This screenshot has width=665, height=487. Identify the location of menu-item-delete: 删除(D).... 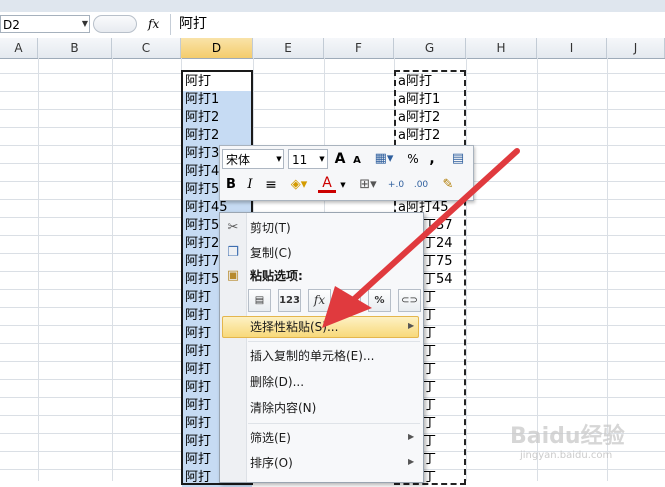
(277, 382).